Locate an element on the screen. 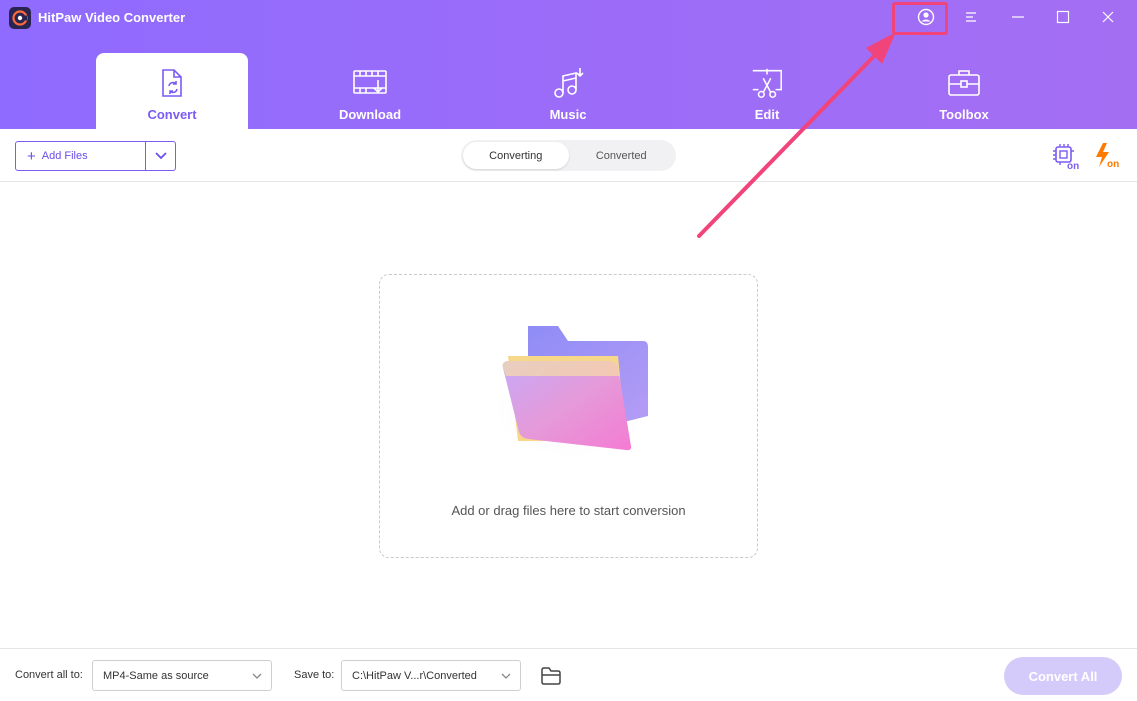  convert-all-button: Convert All is located at coordinates (1063, 676).